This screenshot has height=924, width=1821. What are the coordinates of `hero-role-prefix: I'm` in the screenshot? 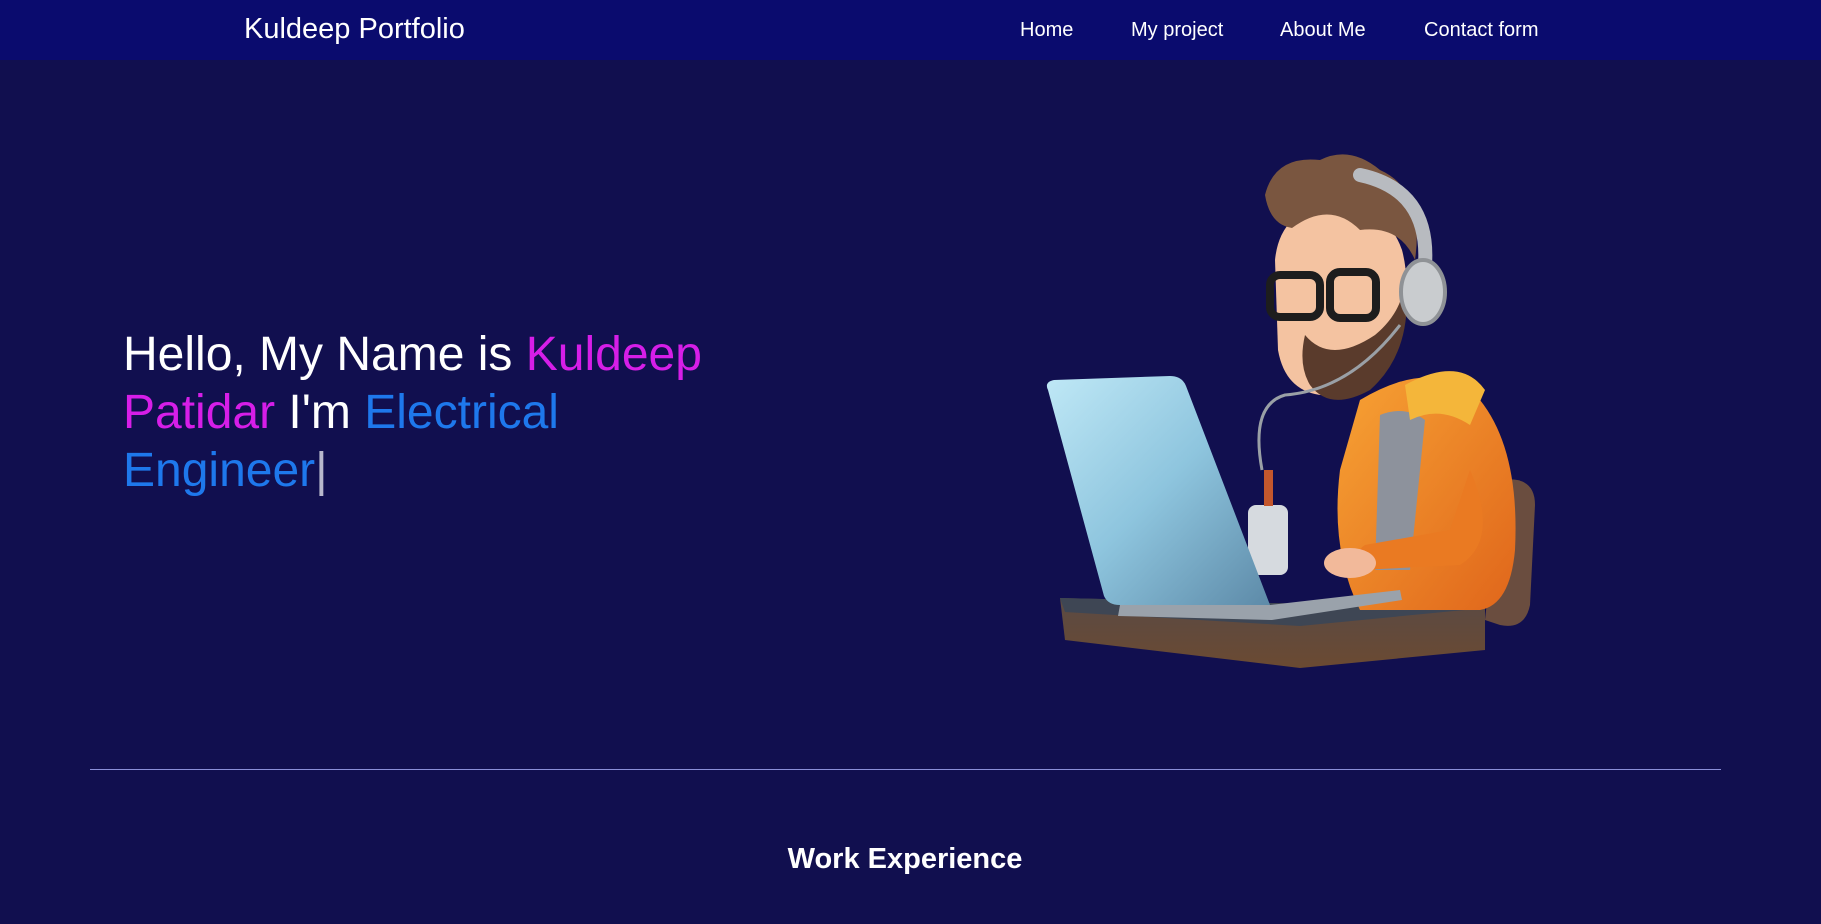 It's located at (320, 412).